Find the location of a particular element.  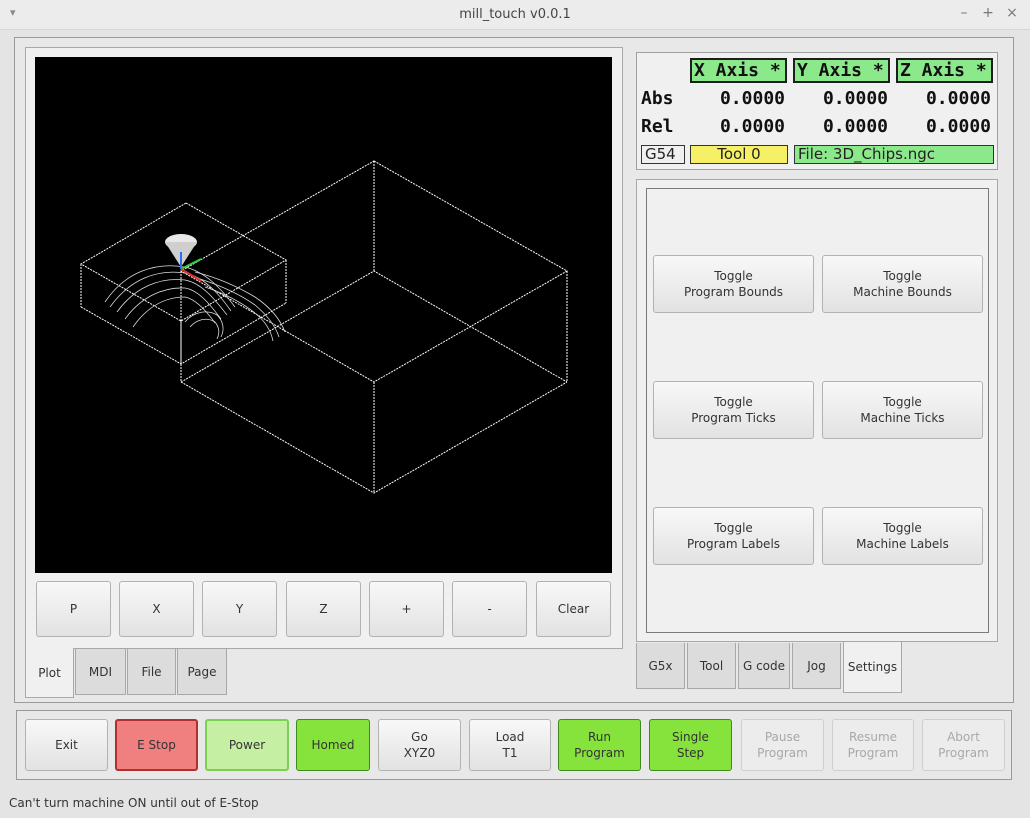

toggle-machine-labels-button: Toggle Machine Labels is located at coordinates (902, 536).